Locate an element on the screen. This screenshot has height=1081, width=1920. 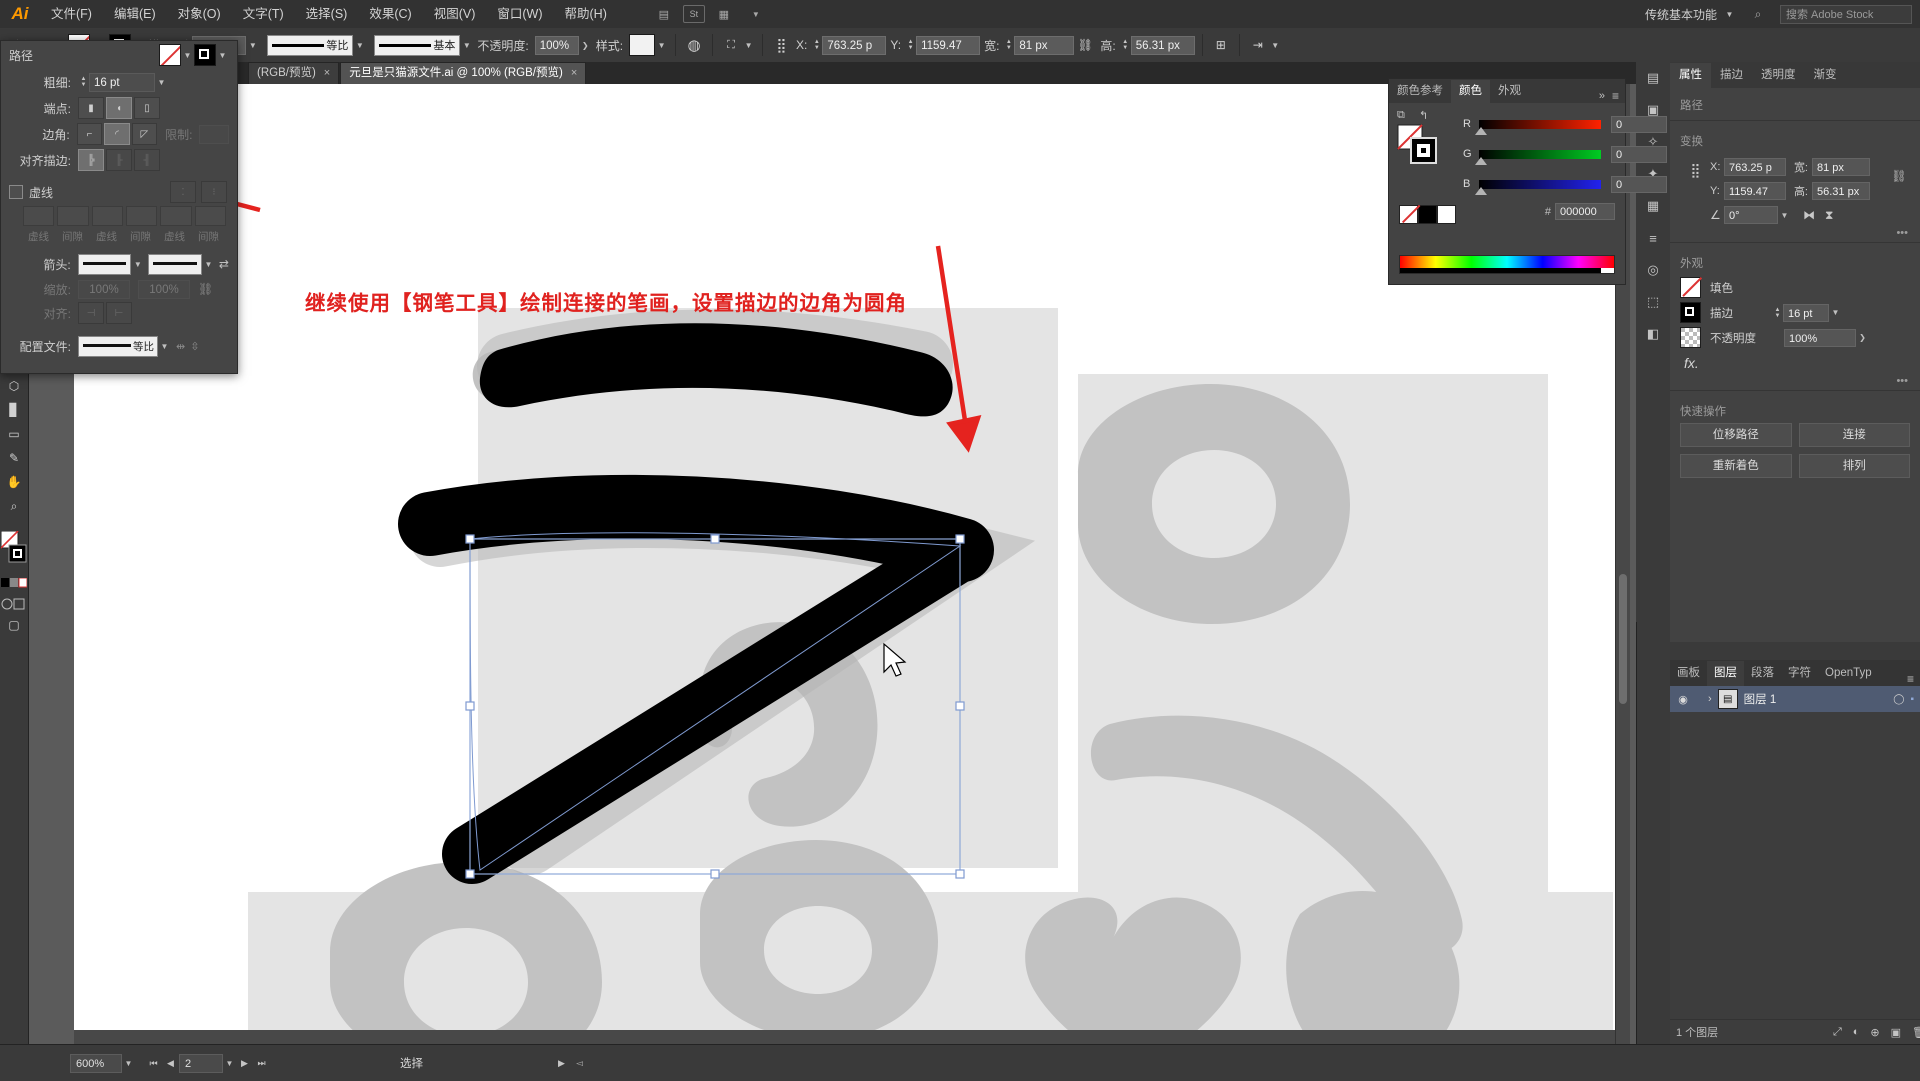
menu-view: 视图(V) is located at coordinates (455, 14).